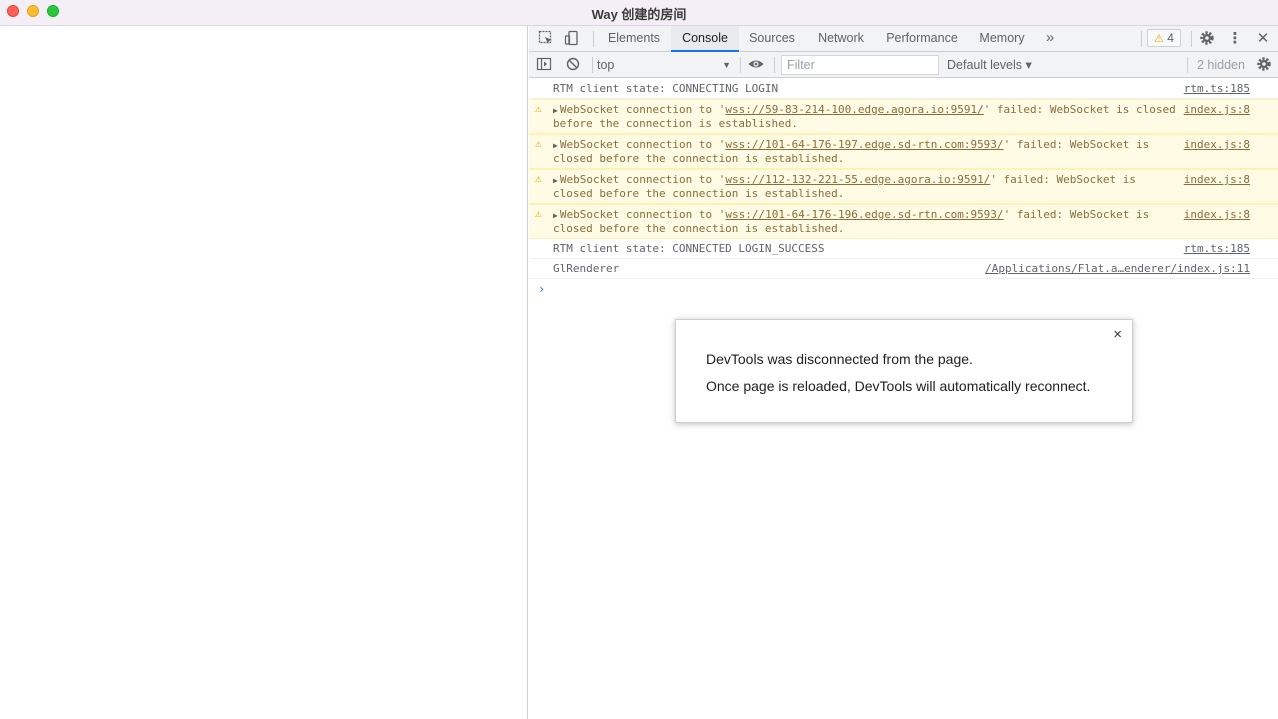 The height and width of the screenshot is (719, 1278). I want to click on warnings-count: 4, so click(1170, 38).